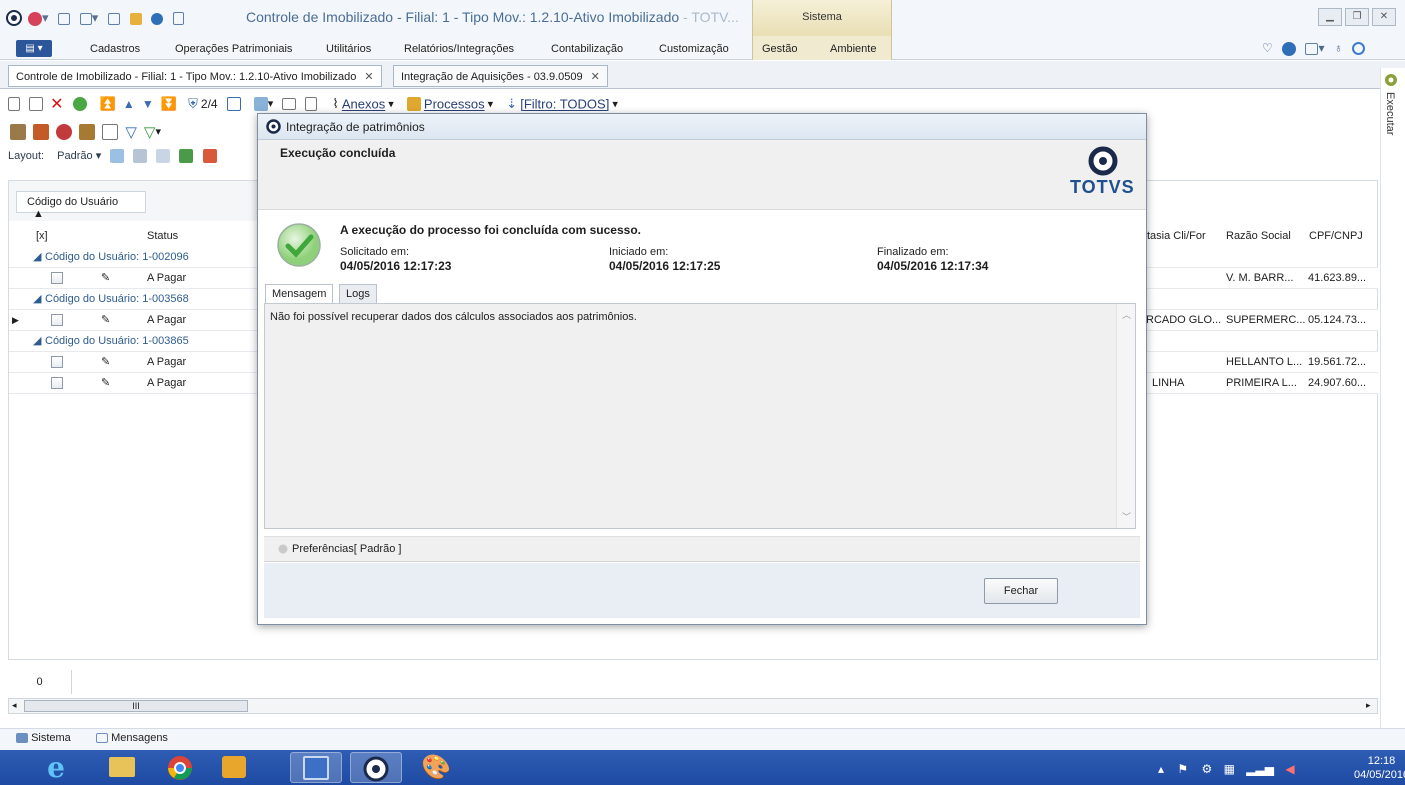  I want to click on delete-icon: ✕, so click(56, 104).